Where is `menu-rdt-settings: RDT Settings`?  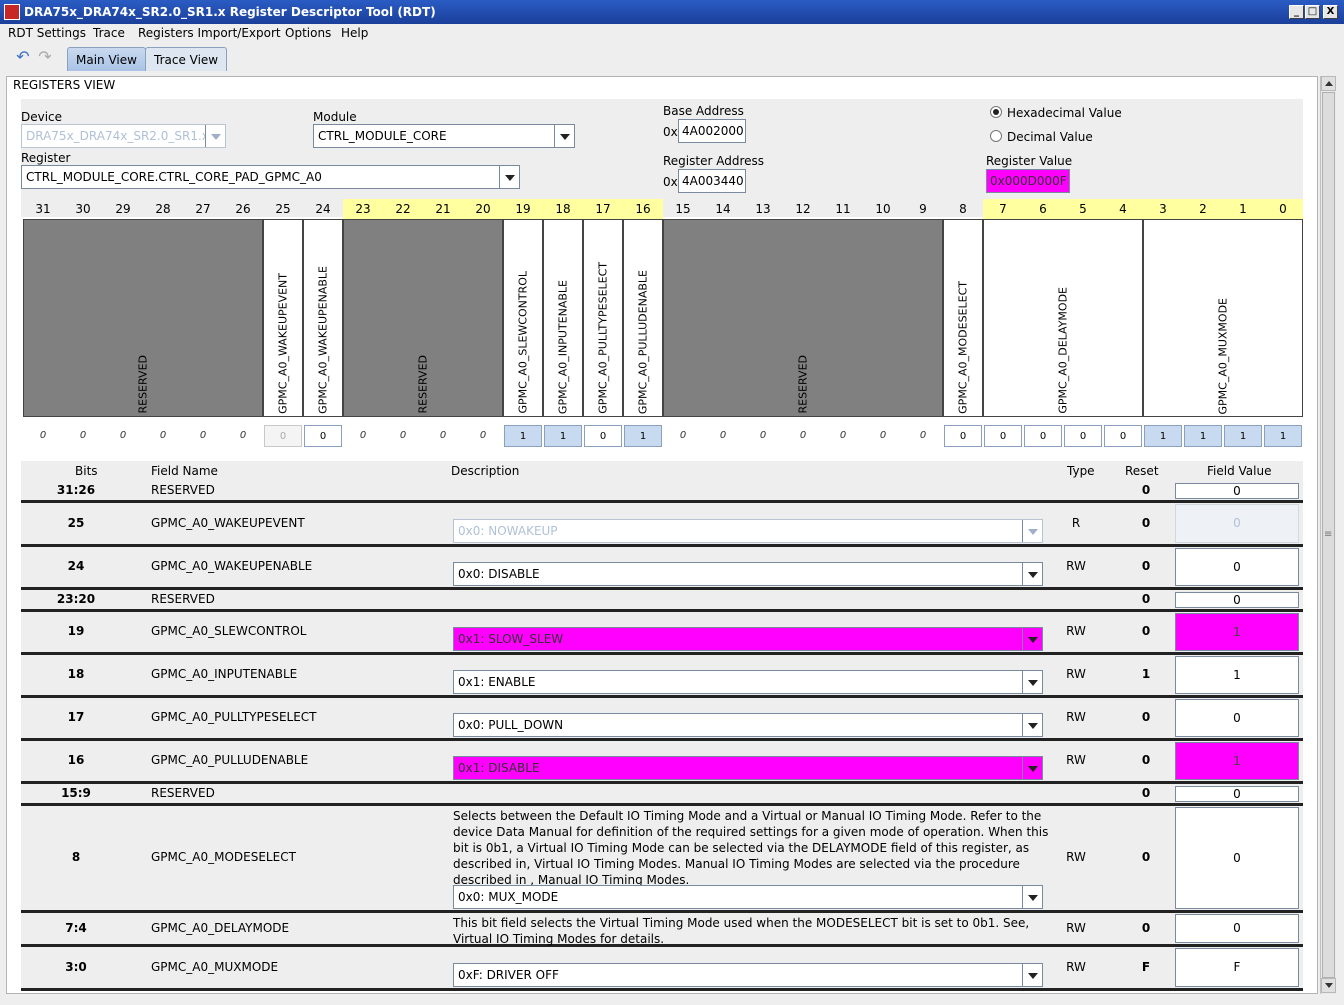 menu-rdt-settings: RDT Settings is located at coordinates (47, 33).